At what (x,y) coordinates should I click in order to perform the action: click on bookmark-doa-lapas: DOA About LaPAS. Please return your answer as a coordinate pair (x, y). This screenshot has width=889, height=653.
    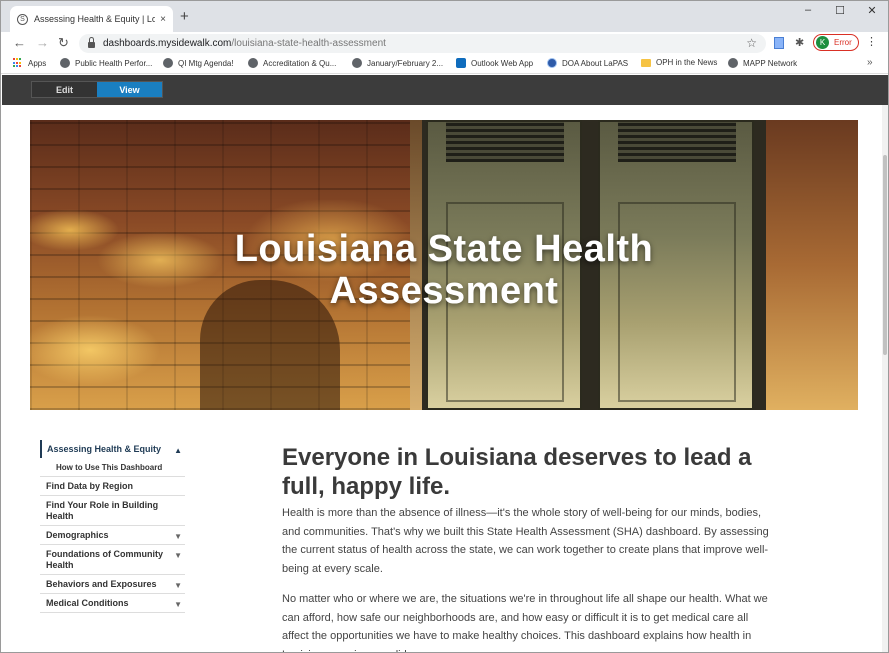
    Looking at the image, I should click on (587, 63).